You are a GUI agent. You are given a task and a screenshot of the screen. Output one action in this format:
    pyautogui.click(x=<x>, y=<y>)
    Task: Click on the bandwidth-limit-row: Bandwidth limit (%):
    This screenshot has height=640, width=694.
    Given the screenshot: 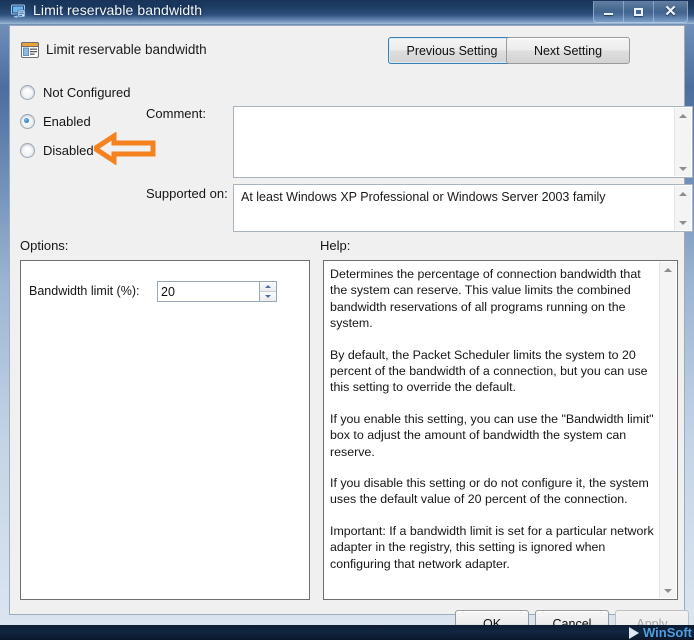 What is the action you would take?
    pyautogui.click(x=164, y=292)
    